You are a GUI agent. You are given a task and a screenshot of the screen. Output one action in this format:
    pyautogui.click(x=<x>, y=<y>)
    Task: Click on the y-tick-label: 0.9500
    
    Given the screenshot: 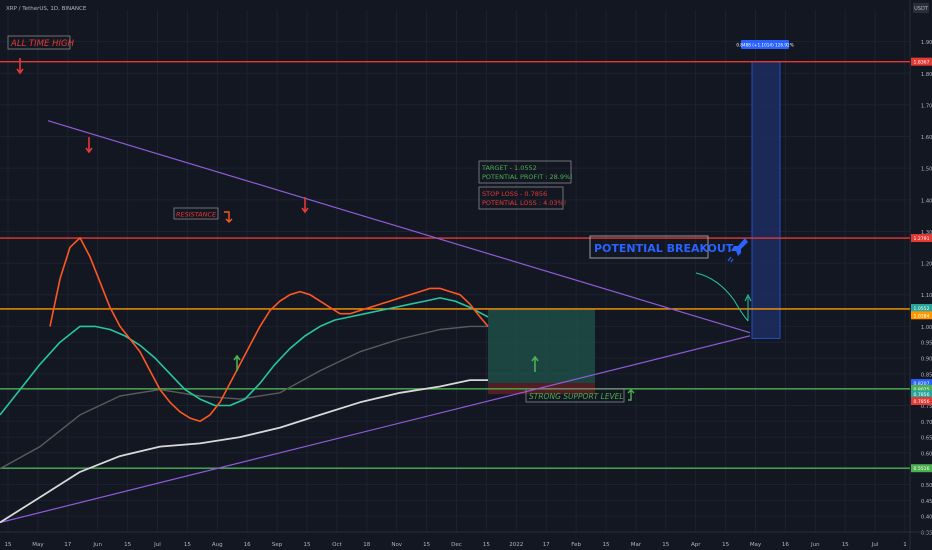 What is the action you would take?
    pyautogui.click(x=926, y=344)
    